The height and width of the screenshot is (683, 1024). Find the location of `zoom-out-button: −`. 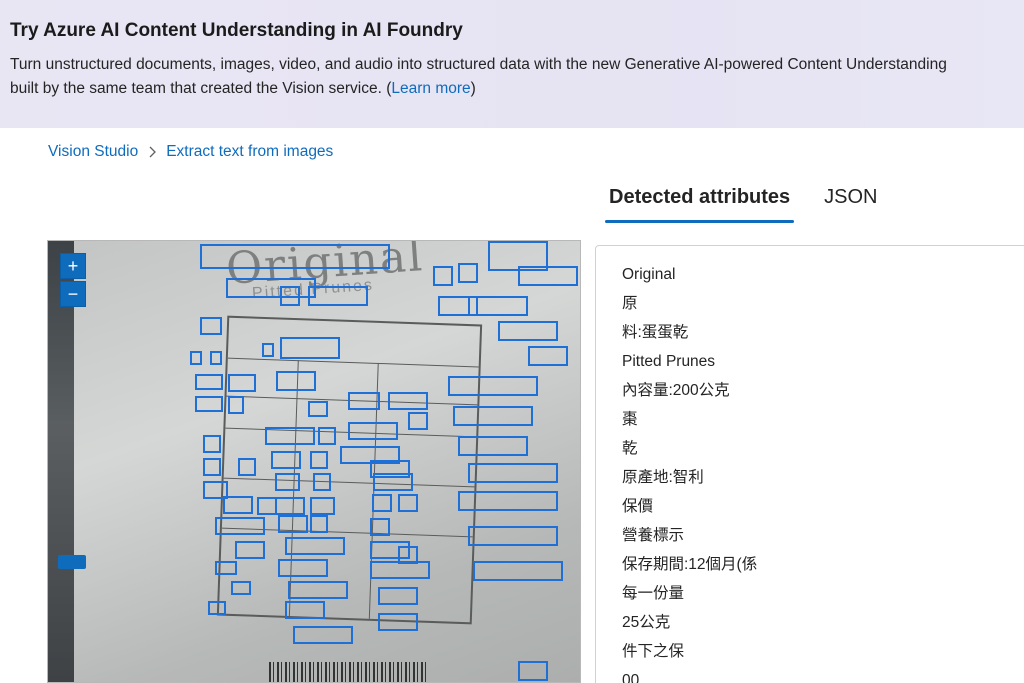

zoom-out-button: − is located at coordinates (73, 294).